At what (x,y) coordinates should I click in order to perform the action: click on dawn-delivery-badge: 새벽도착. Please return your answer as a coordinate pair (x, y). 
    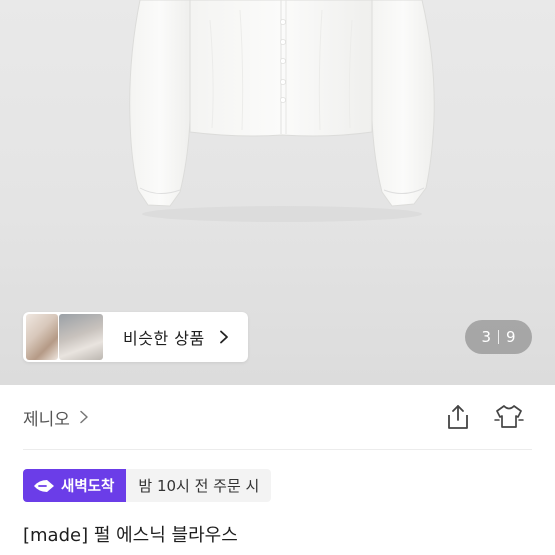
    Looking at the image, I should click on (75, 485).